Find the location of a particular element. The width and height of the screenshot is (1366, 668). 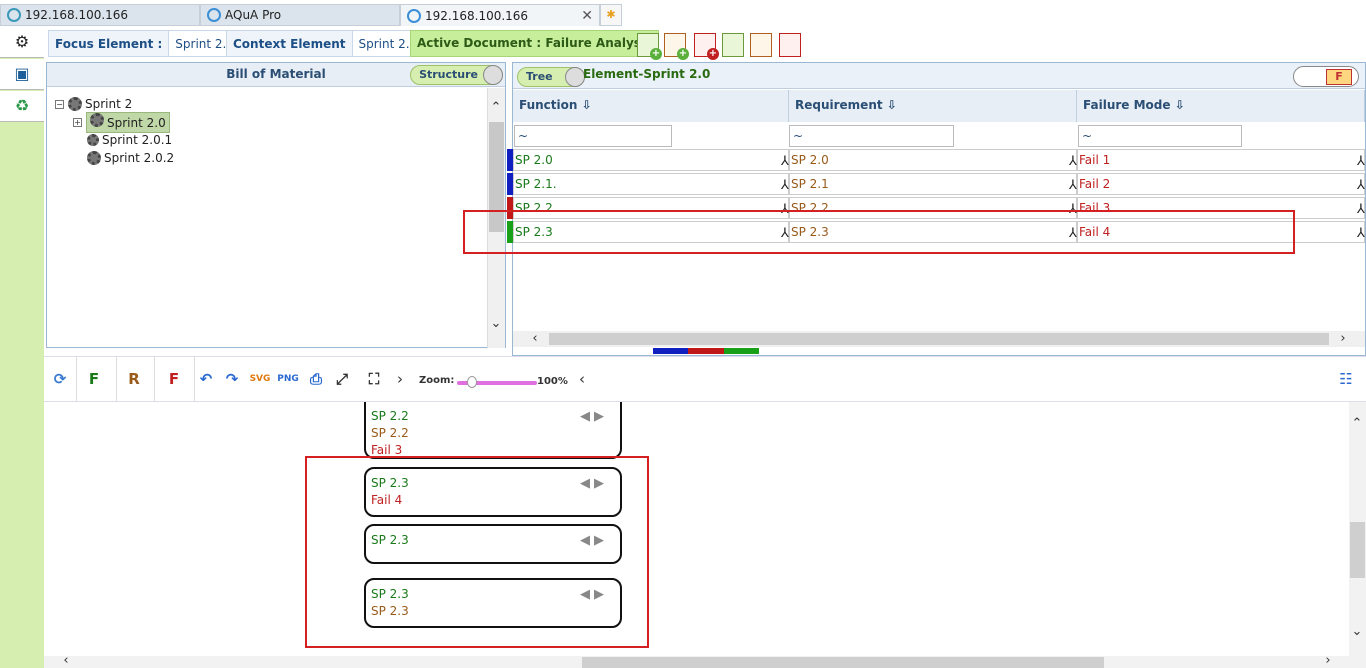

zoom-label: Zoom: is located at coordinates (437, 380).